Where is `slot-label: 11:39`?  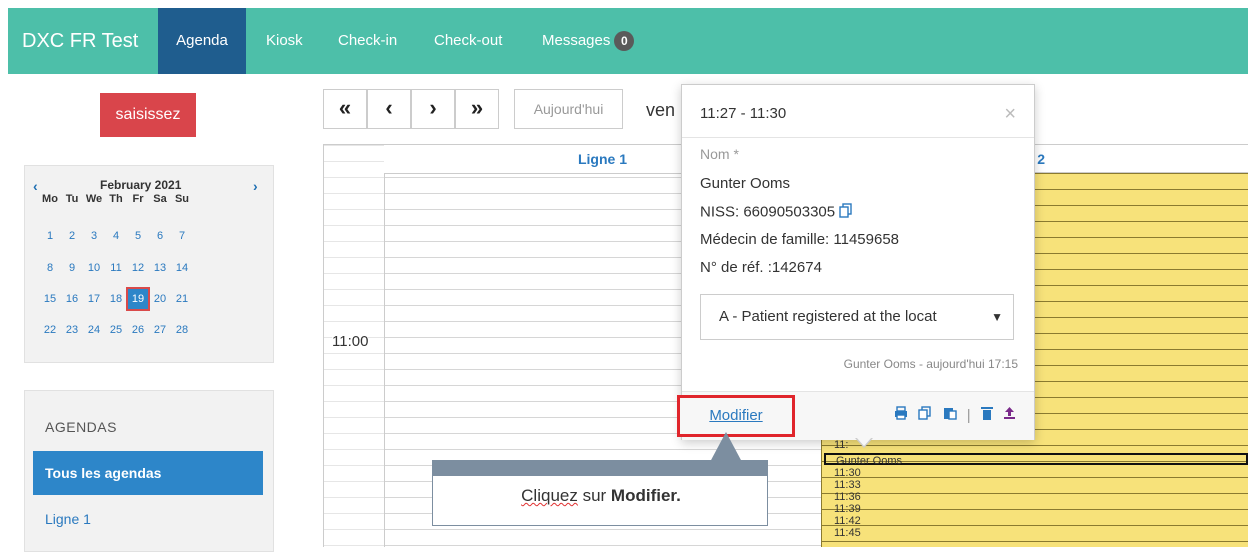
slot-label: 11:39 is located at coordinates (847, 509).